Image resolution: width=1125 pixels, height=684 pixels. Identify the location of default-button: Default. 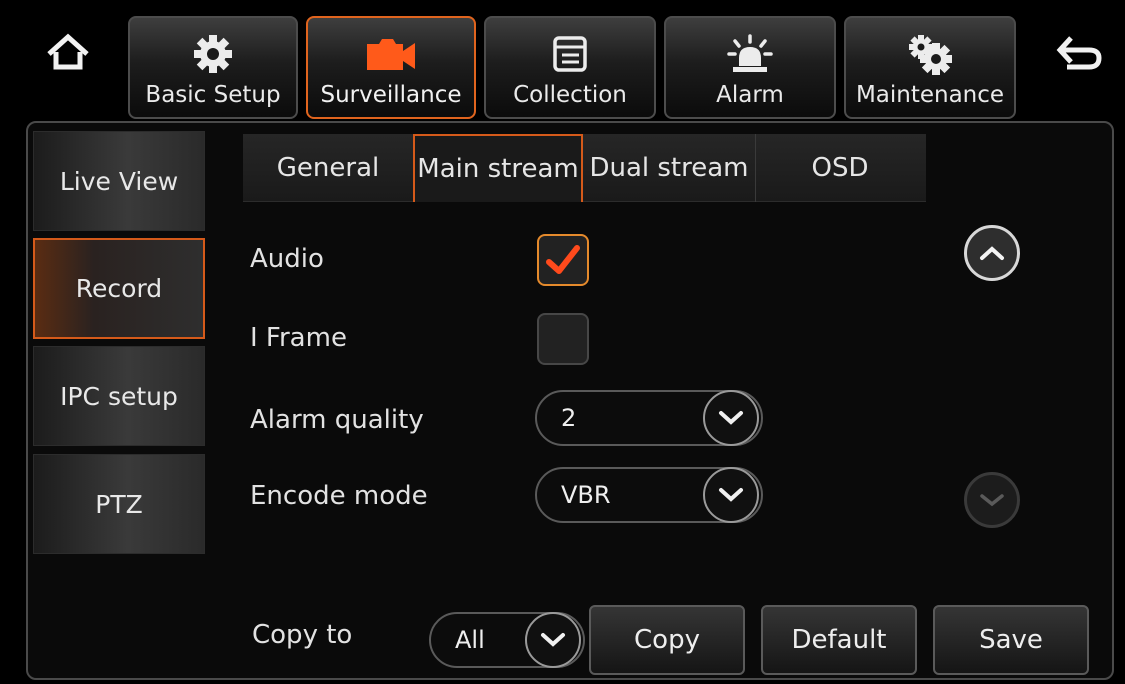
(839, 640).